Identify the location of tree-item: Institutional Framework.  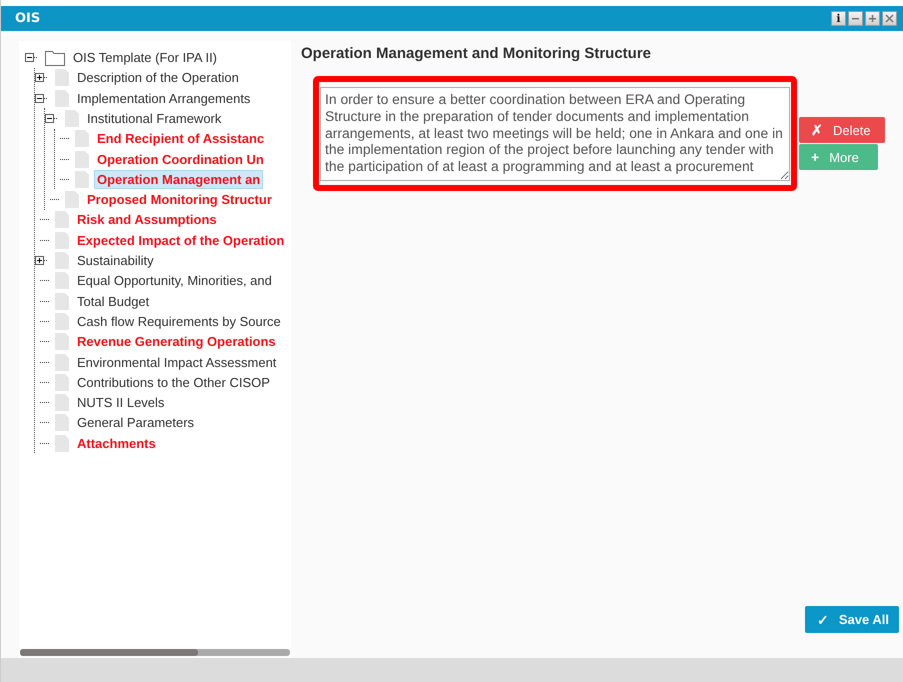
(154, 118).